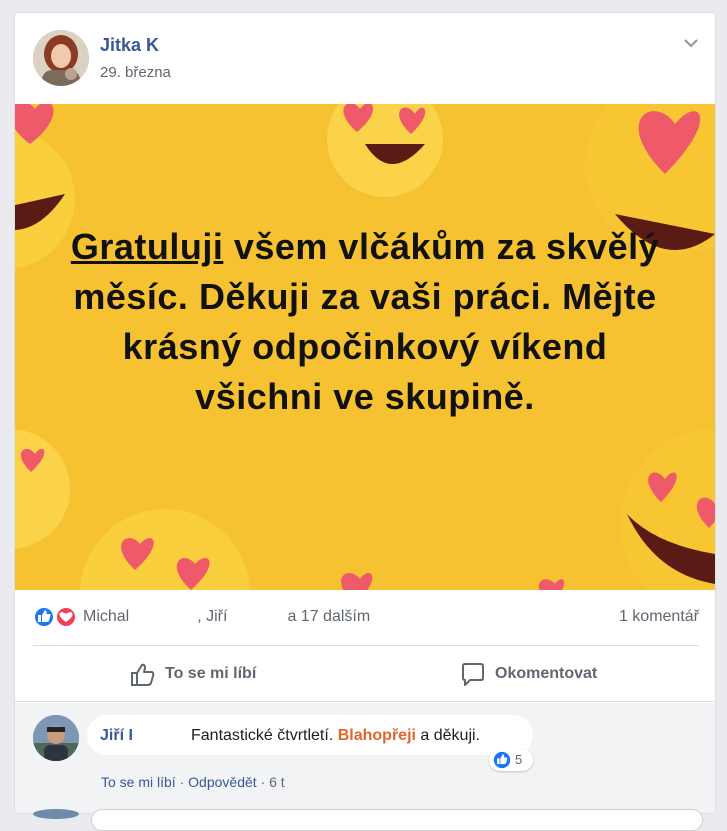 Image resolution: width=727 pixels, height=831 pixels. I want to click on redacted-area, so click(157, 736).